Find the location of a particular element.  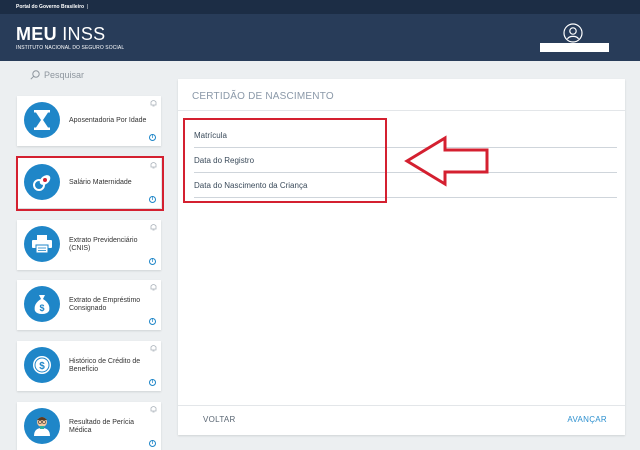

doctor-icon is located at coordinates (42, 426).